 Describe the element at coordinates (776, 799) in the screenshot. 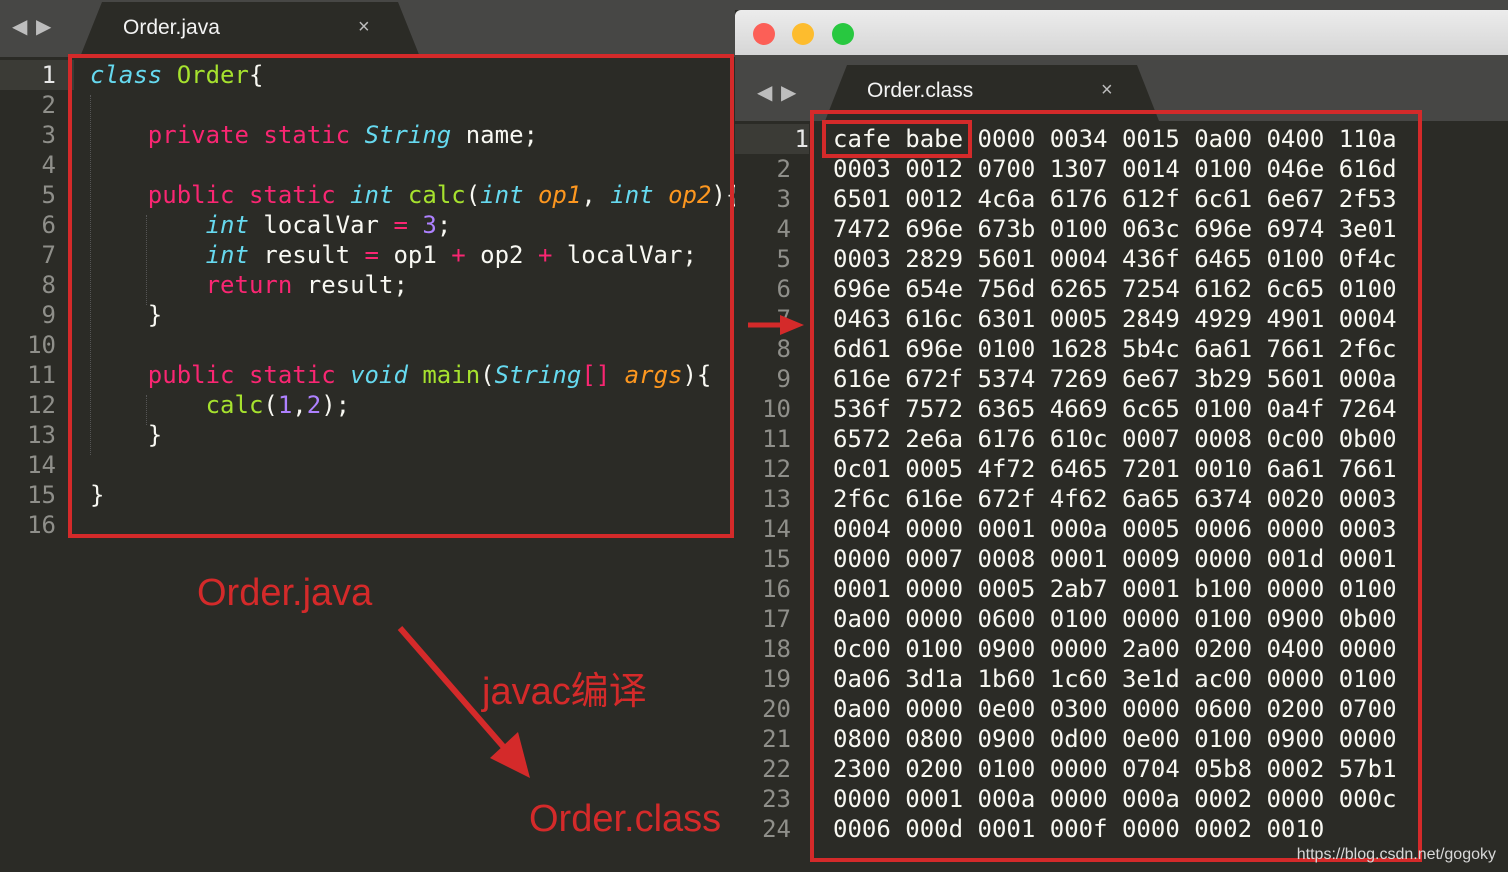

I see `line-number: 23` at that location.